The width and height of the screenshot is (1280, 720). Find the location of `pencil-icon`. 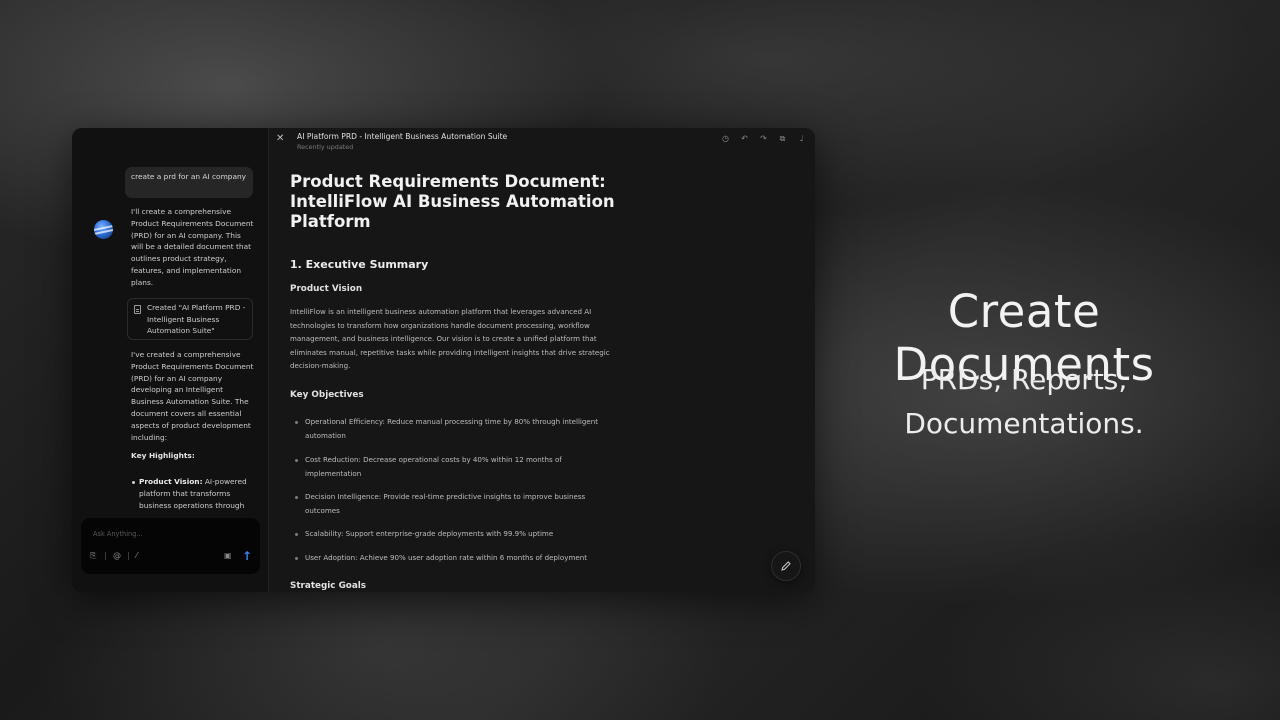

pencil-icon is located at coordinates (786, 566).